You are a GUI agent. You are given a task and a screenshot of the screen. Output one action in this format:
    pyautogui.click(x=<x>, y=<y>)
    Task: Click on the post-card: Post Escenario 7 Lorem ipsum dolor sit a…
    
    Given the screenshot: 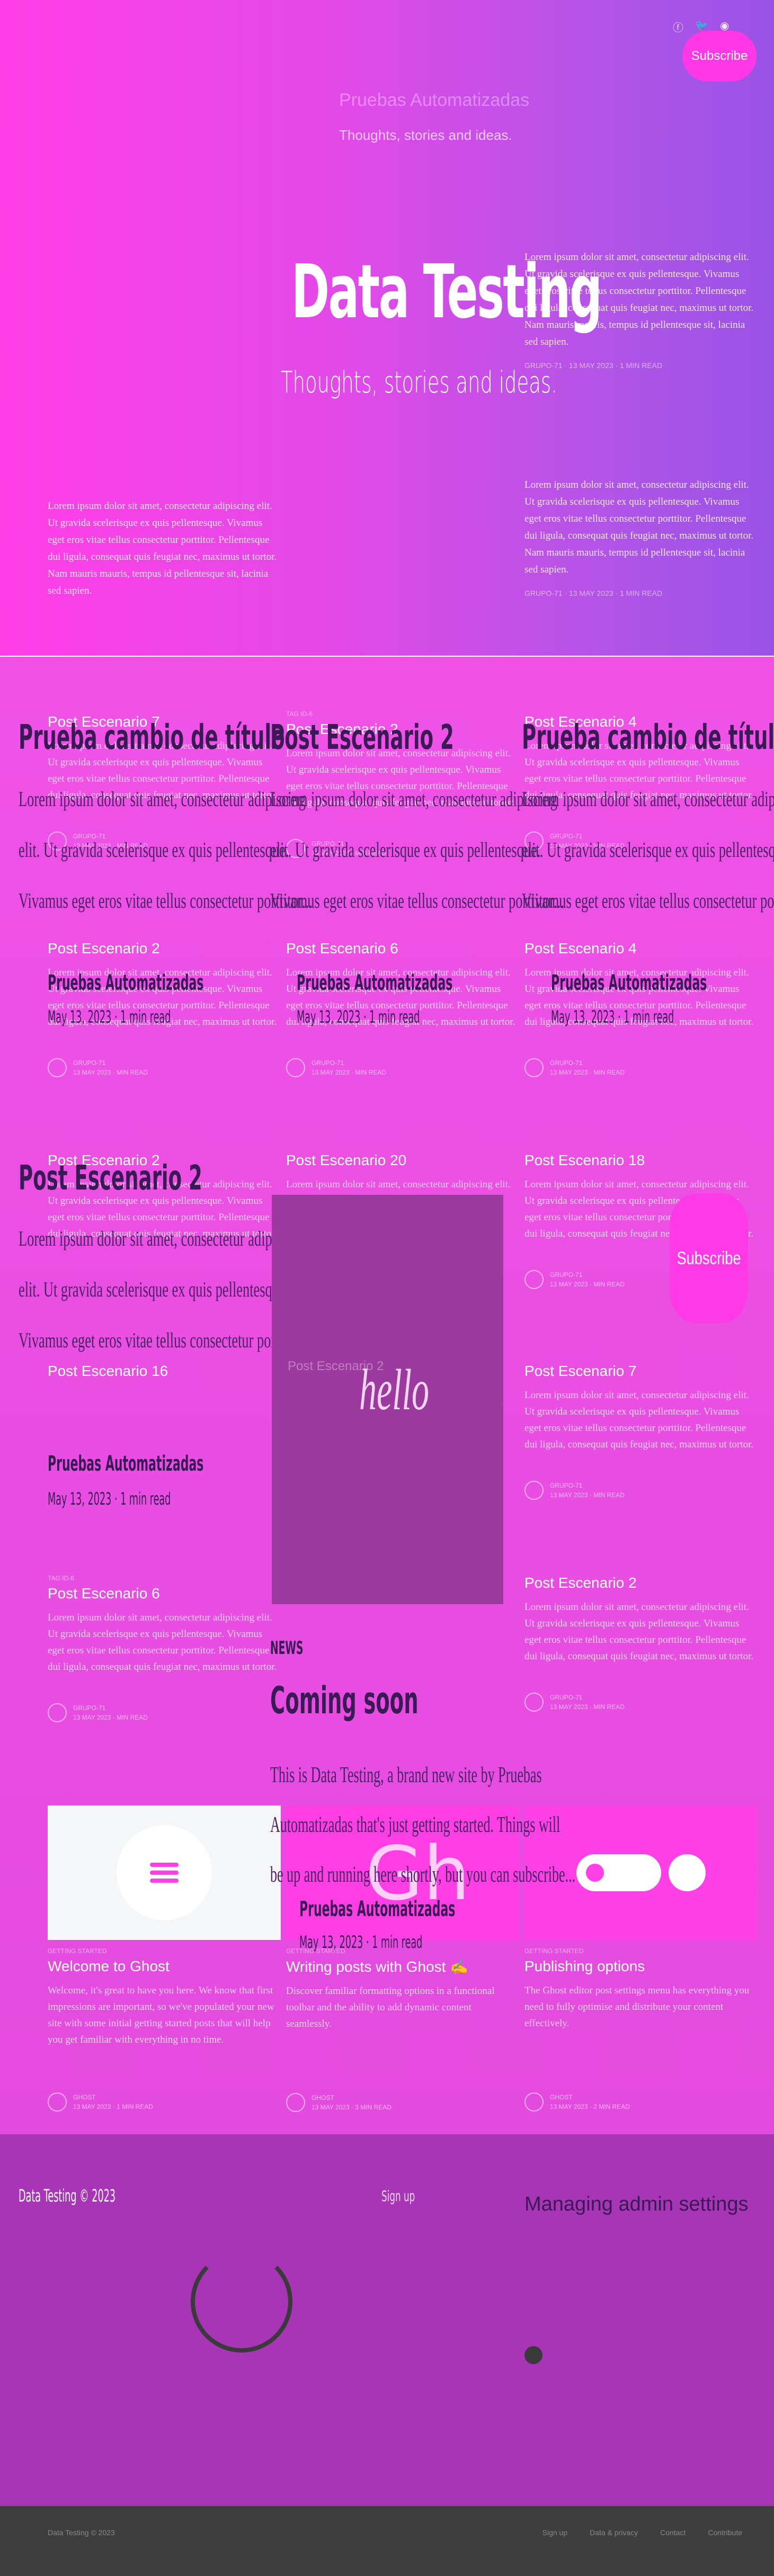 What is the action you would take?
    pyautogui.click(x=641, y=1431)
    